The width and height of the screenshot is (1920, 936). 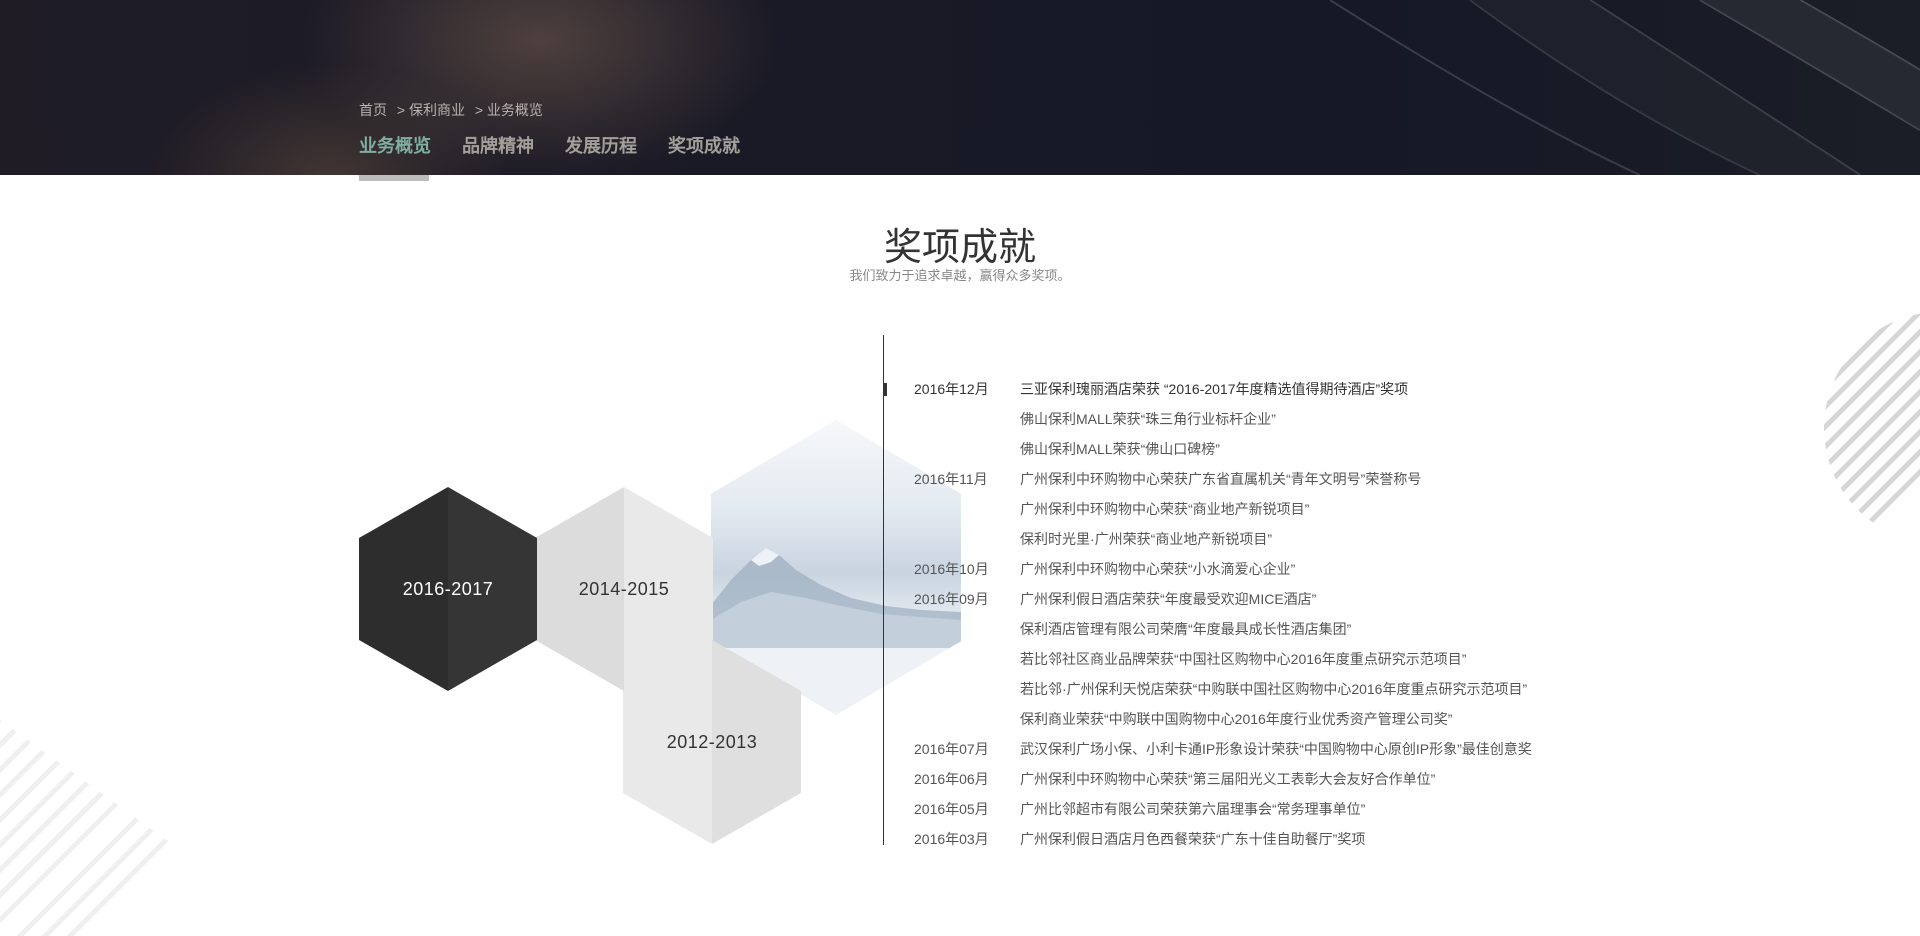 I want to click on award-text: 保利酒店管理有限公司荣膺“年度最具成长性酒店集团”, so click(x=1186, y=629).